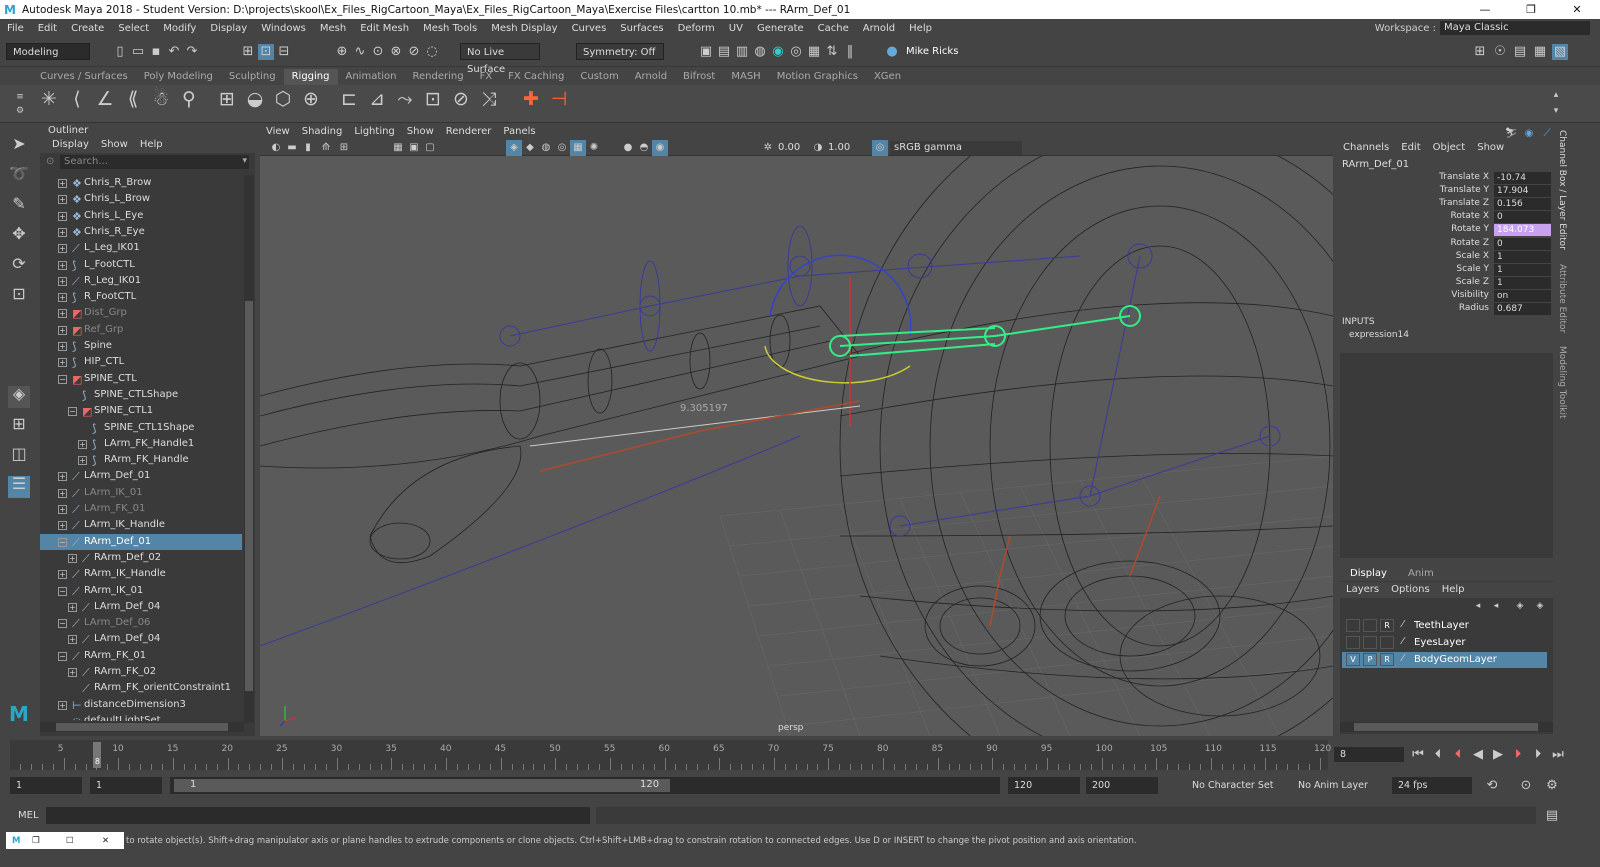 This screenshot has height=867, width=1600. Describe the element at coordinates (736, 28) in the screenshot. I see `menu-uv: UV` at that location.